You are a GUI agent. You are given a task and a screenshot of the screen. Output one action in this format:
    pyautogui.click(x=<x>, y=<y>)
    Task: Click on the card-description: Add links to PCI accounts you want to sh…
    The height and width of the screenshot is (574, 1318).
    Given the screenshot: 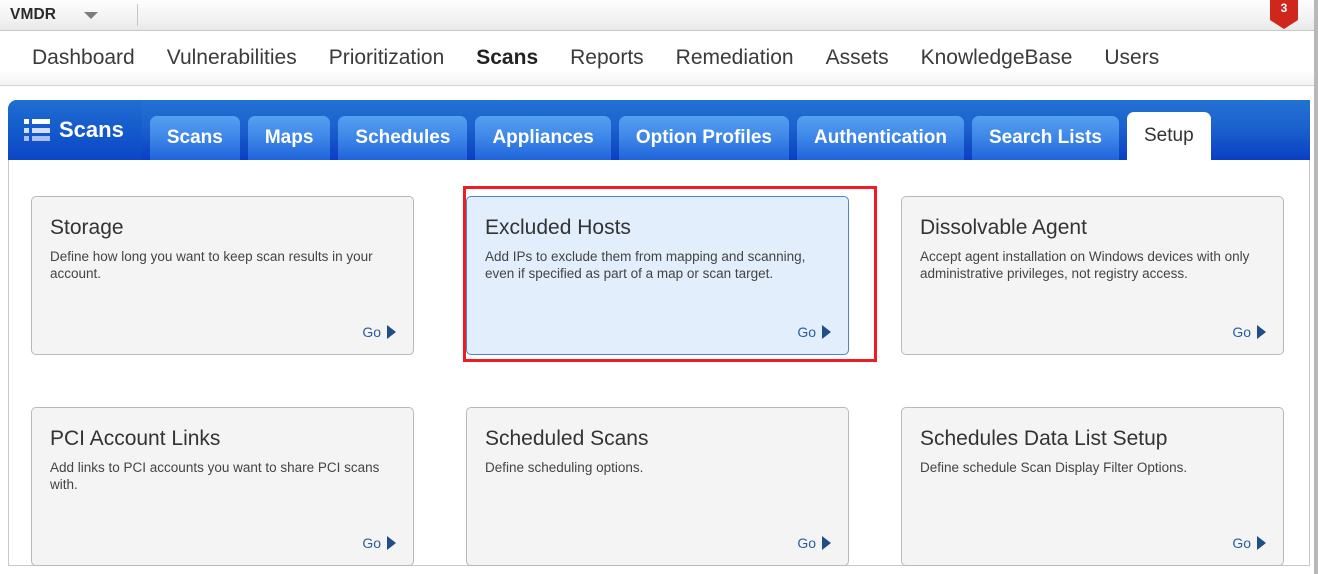 What is the action you would take?
    pyautogui.click(x=215, y=476)
    